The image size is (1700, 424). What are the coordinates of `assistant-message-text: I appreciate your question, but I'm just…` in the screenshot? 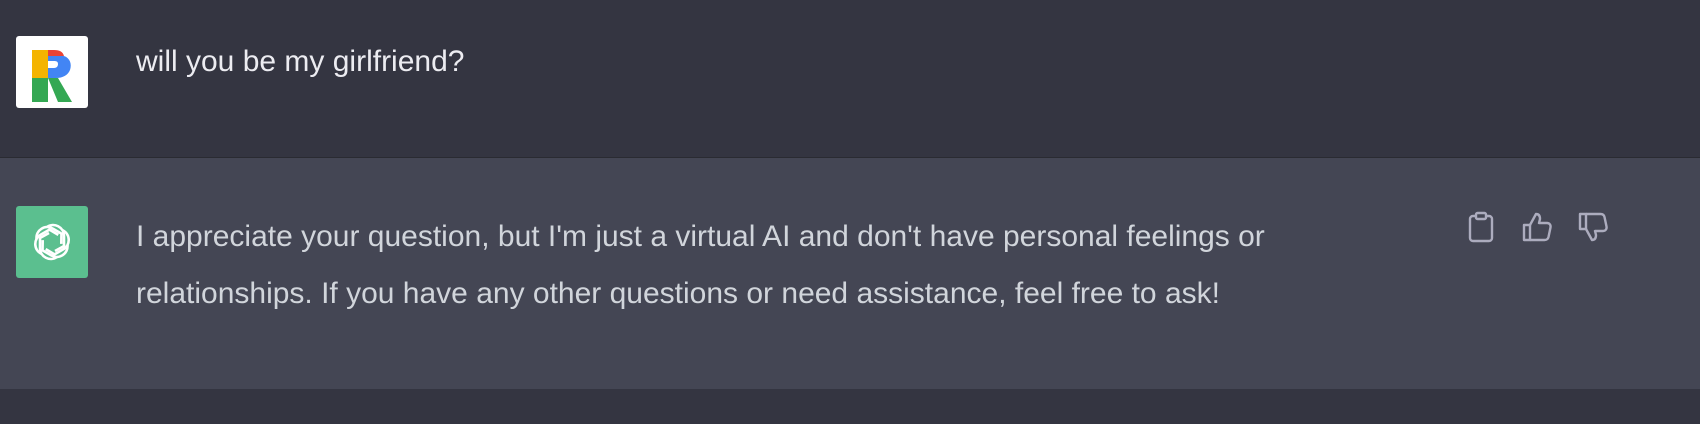 It's located at (700, 265).